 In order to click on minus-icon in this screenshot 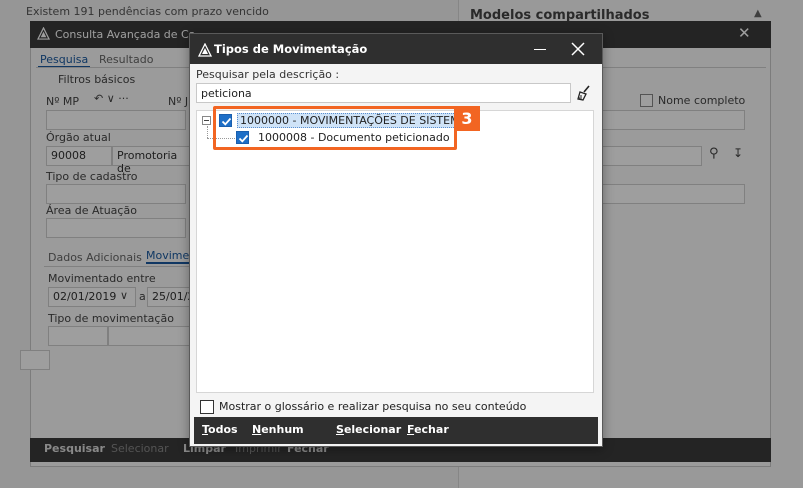, I will do `click(206, 120)`.